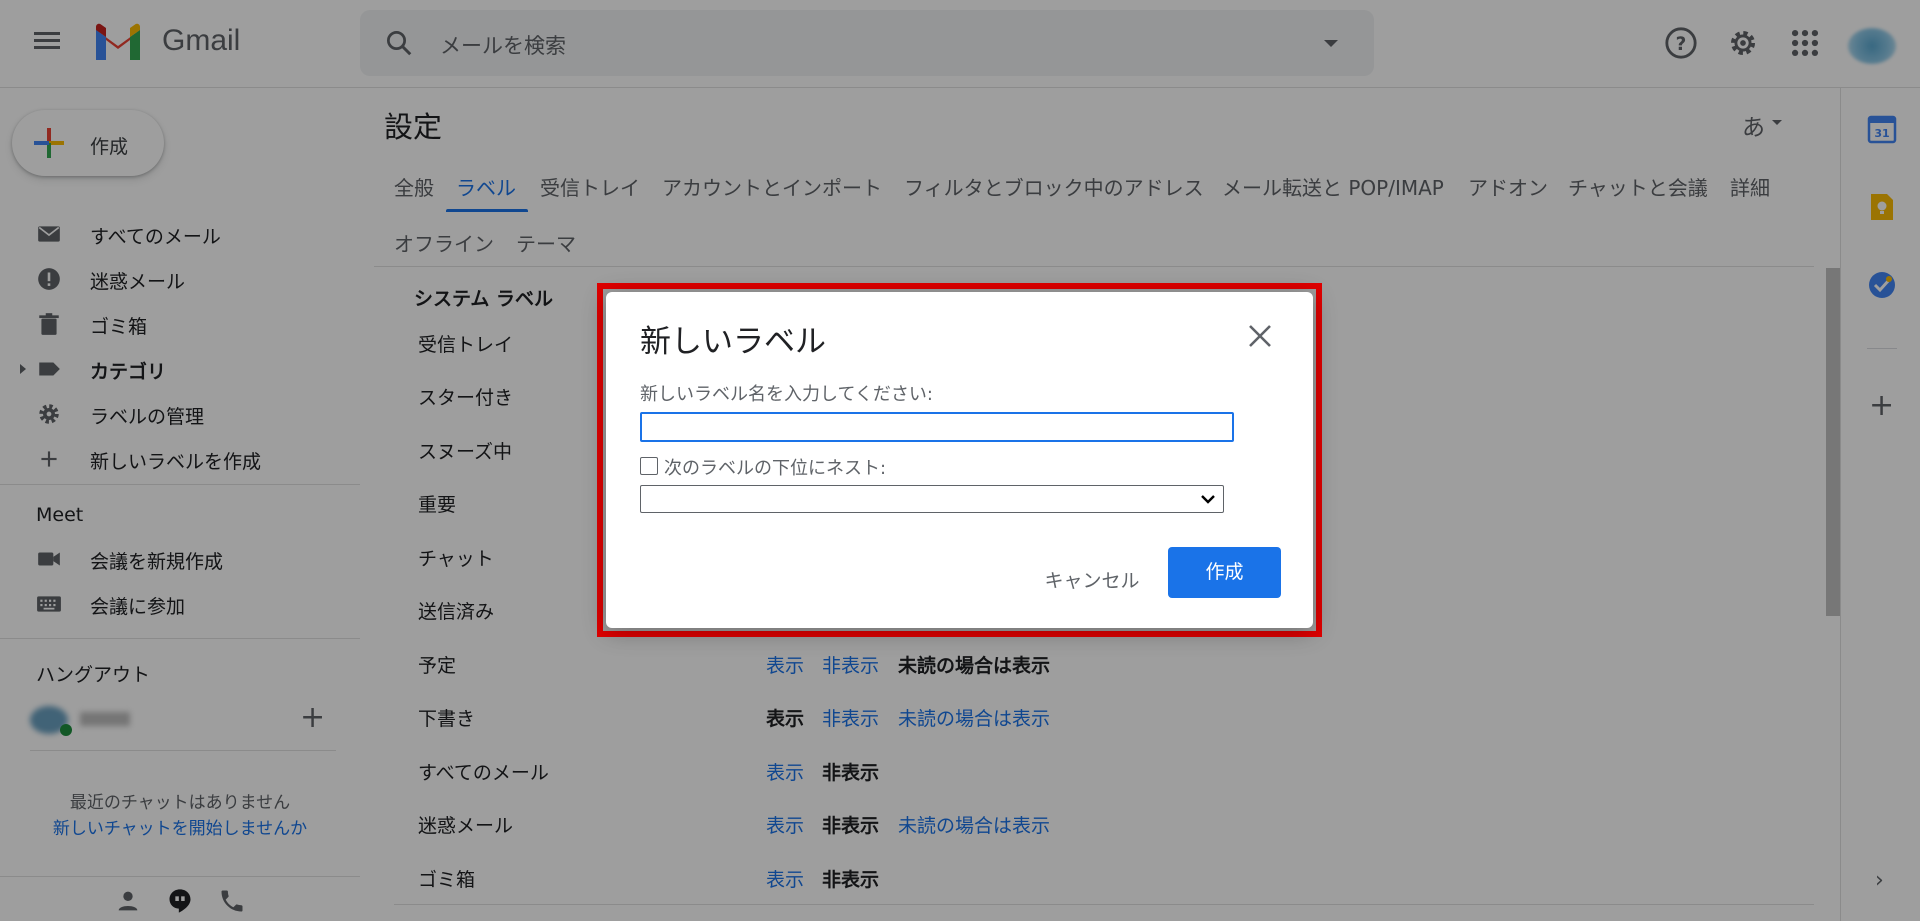 Image resolution: width=1920 pixels, height=921 pixels. Describe the element at coordinates (1224, 572) in the screenshot. I see `create-button: 作成` at that location.